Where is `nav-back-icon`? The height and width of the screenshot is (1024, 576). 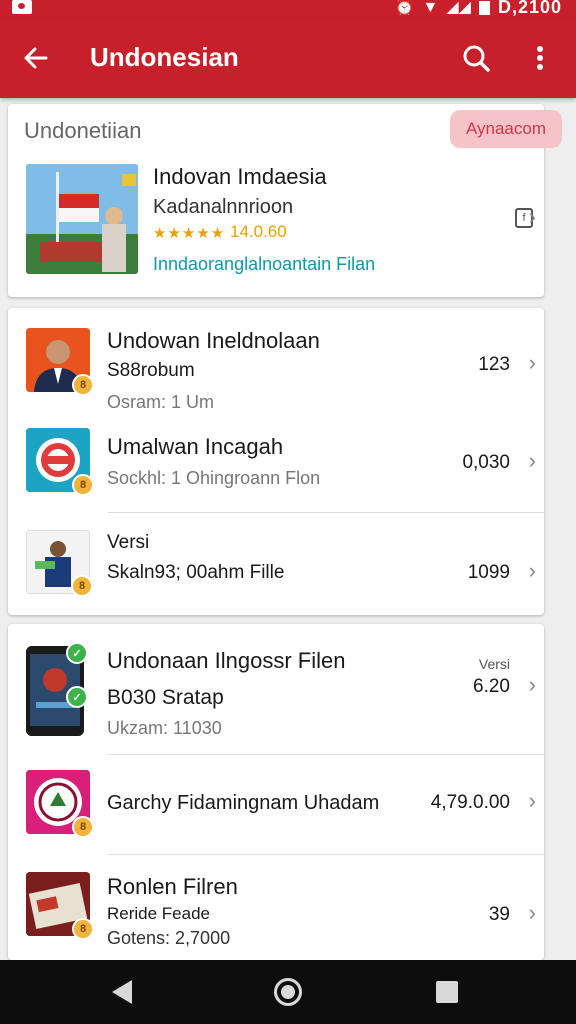
nav-back-icon is located at coordinates (122, 992).